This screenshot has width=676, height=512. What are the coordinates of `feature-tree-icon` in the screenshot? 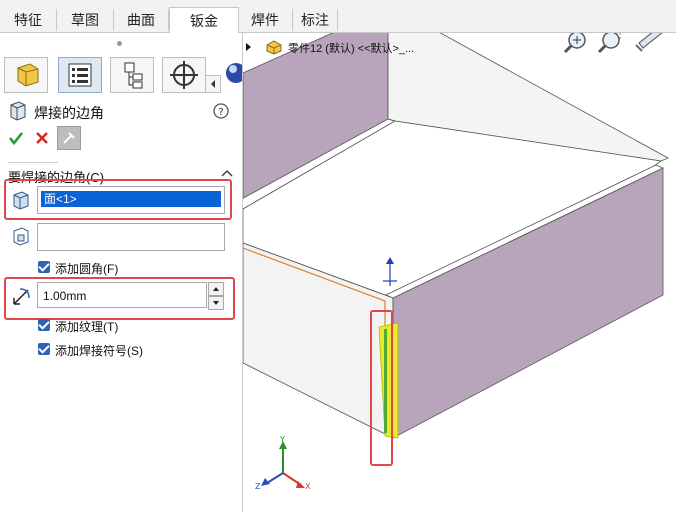 It's located at (28, 75).